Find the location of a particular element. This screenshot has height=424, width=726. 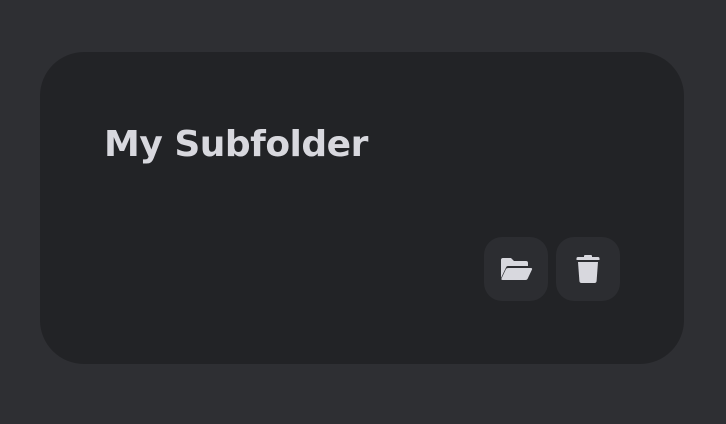

open-folder-button is located at coordinates (516, 269).